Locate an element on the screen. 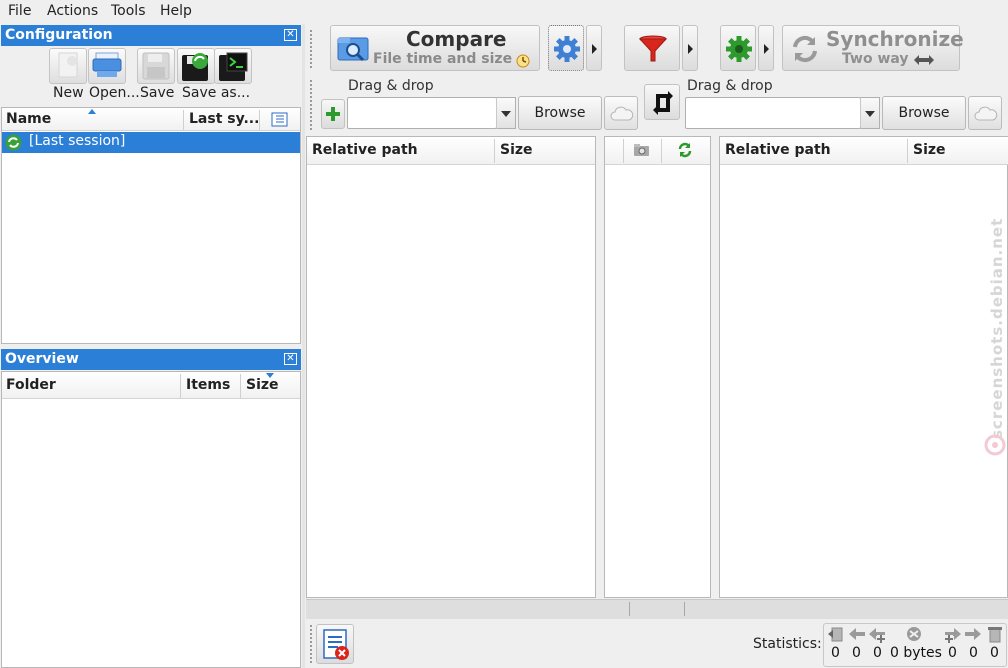  right-browse-button: Browse is located at coordinates (924, 113).